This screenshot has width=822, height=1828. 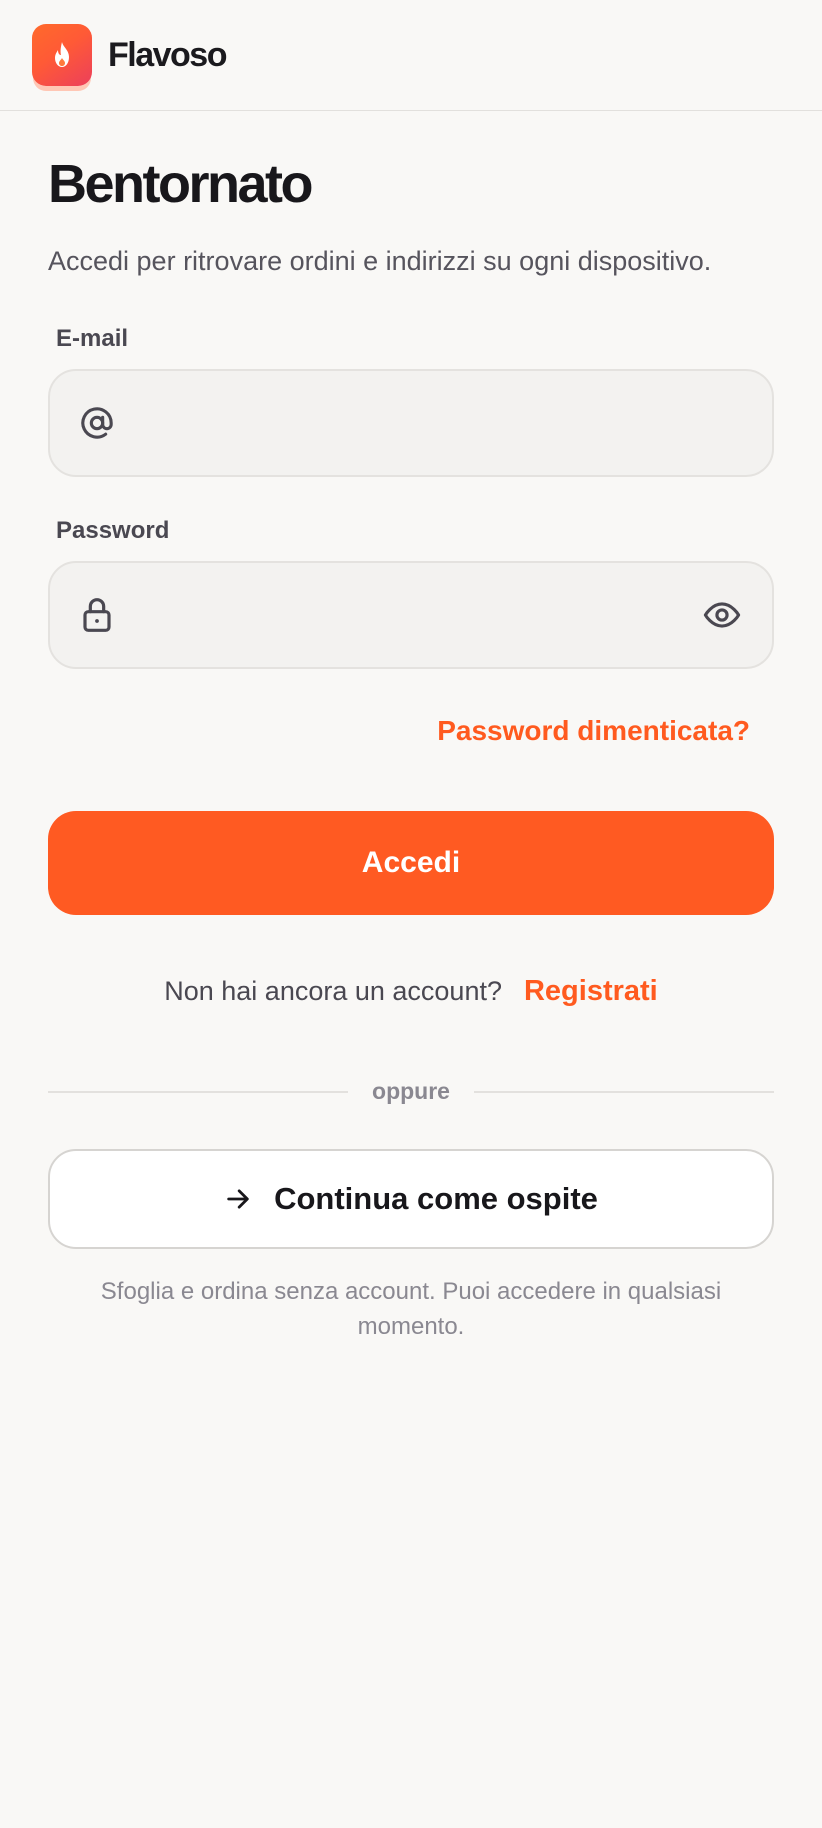 What do you see at coordinates (113, 531) in the screenshot?
I see `password-label: Password` at bounding box center [113, 531].